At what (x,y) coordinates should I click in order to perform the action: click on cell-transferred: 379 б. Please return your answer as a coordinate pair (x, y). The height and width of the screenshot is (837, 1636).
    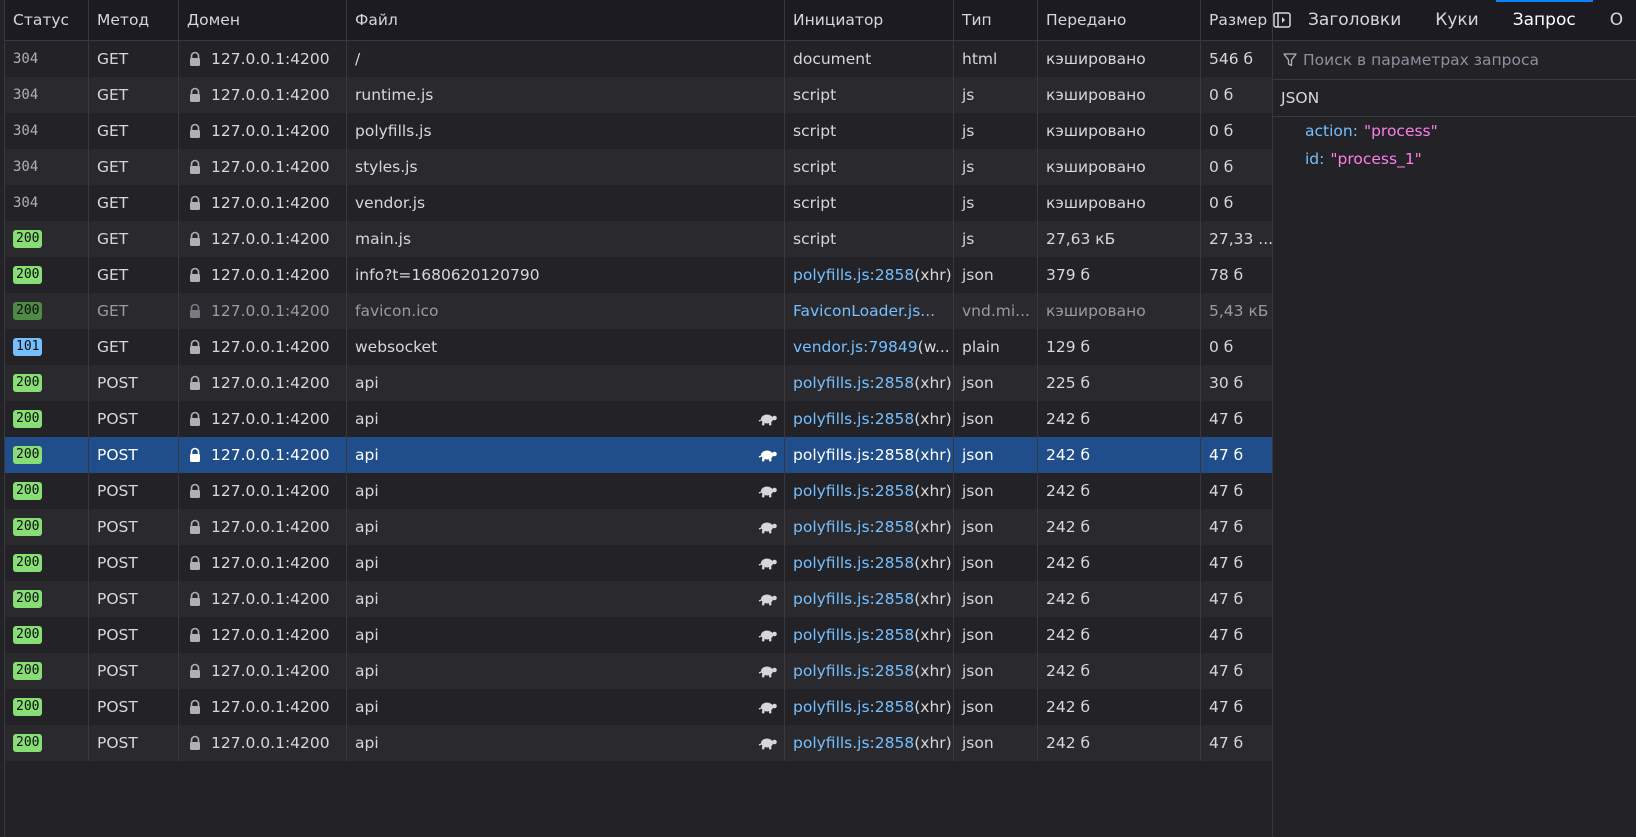
    Looking at the image, I should click on (1119, 275).